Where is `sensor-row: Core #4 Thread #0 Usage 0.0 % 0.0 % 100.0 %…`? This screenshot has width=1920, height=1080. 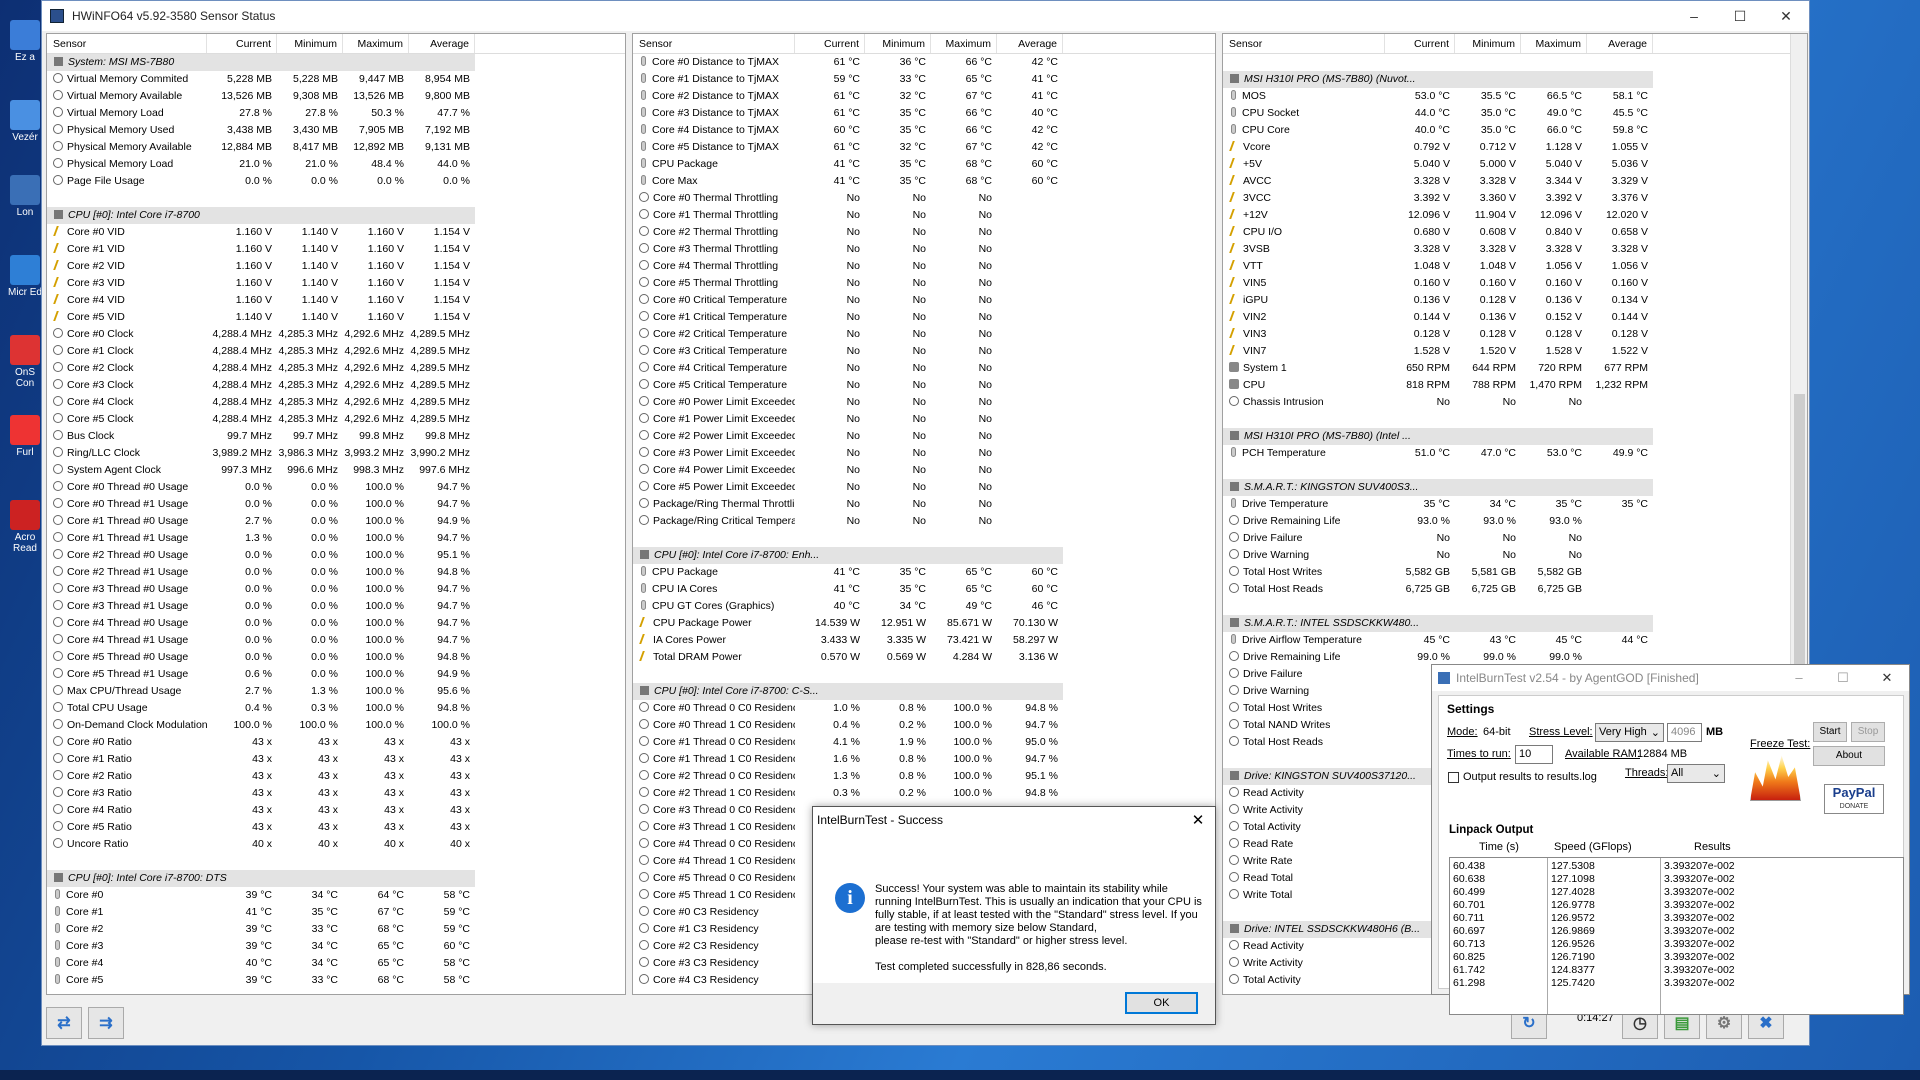
sensor-row: Core #4 Thread #0 Usage 0.0 % 0.0 % 100.0 %… is located at coordinates (336, 623).